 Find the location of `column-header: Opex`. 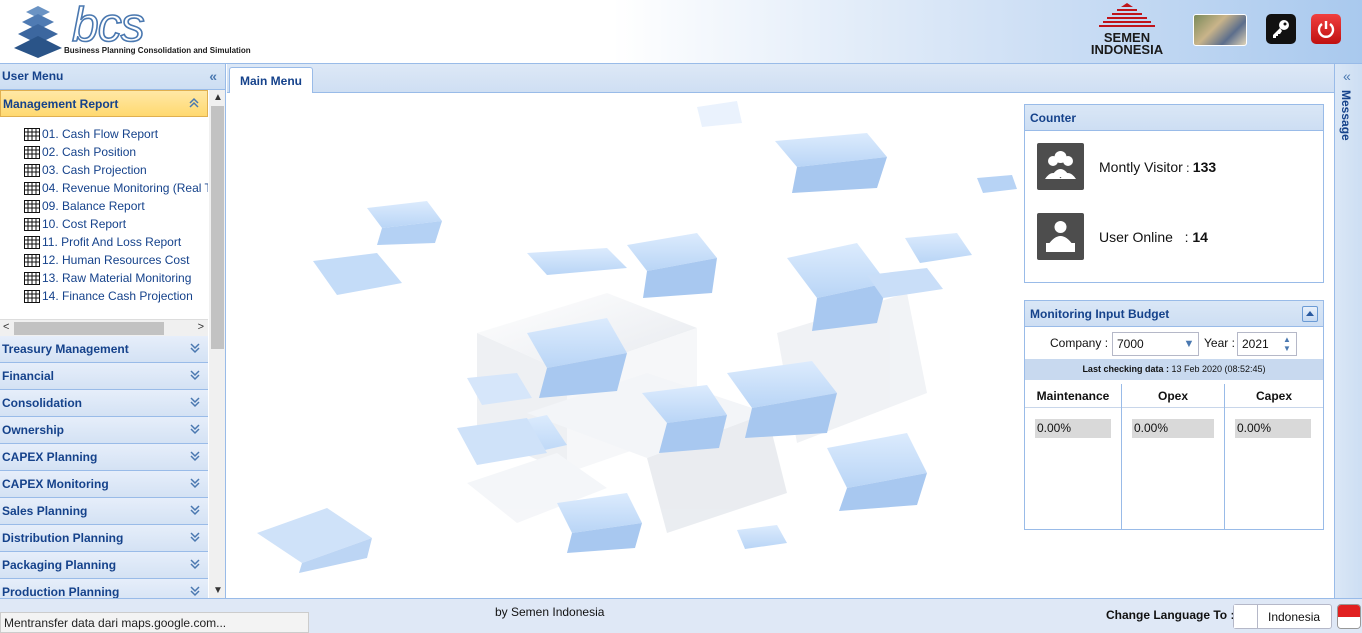

column-header: Opex is located at coordinates (1173, 396).